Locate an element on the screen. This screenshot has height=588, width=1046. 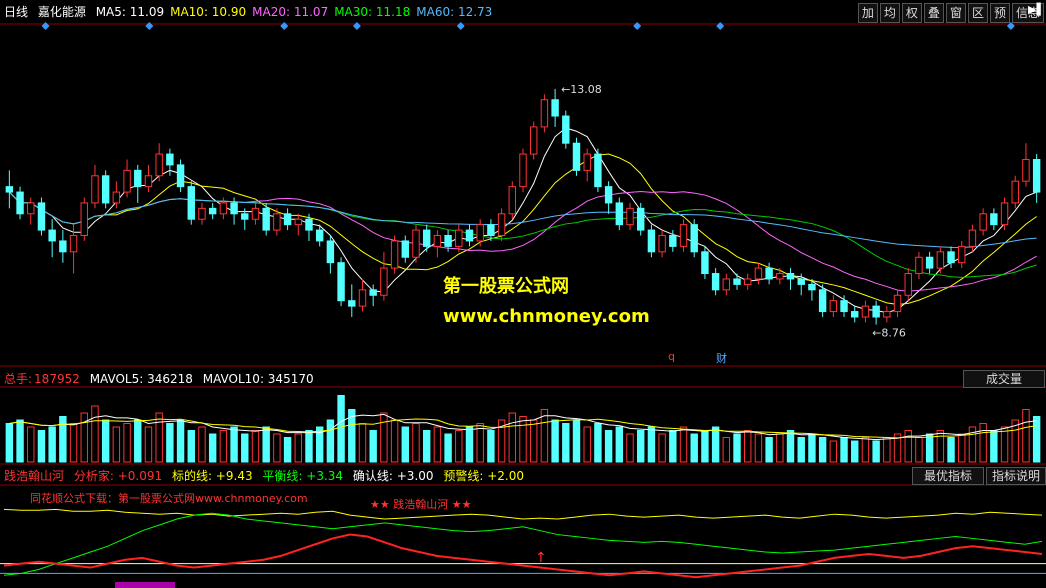
indicator-pingheng: 平衡线: +3.34 is located at coordinates (303, 476).